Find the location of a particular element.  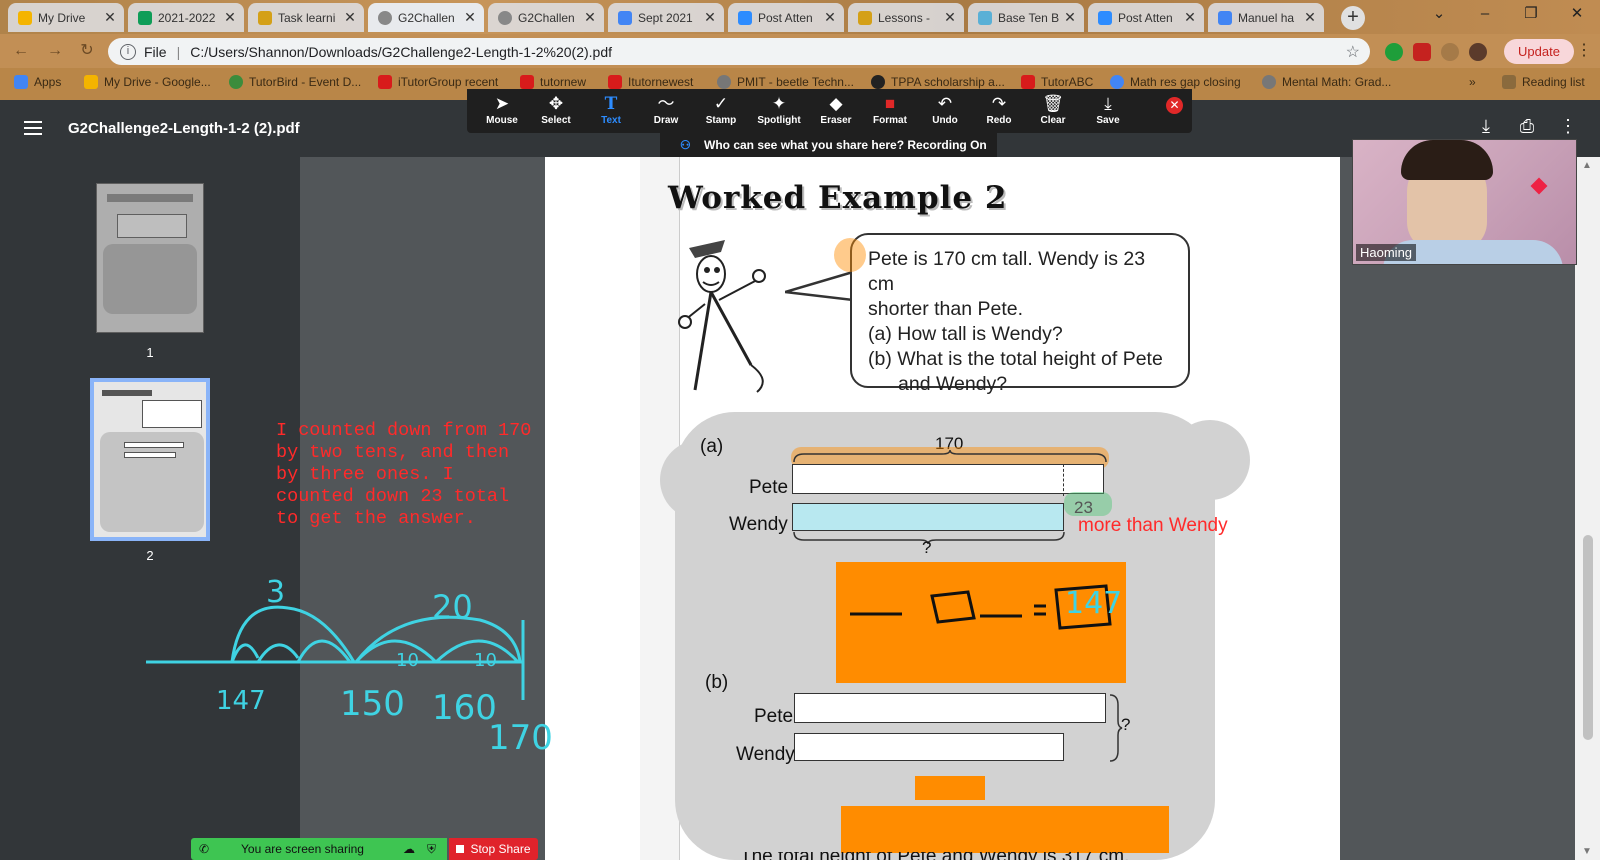

screen-sharing-bar: ✆ You are screen sharing ☁ ⛨ is located at coordinates (319, 849).